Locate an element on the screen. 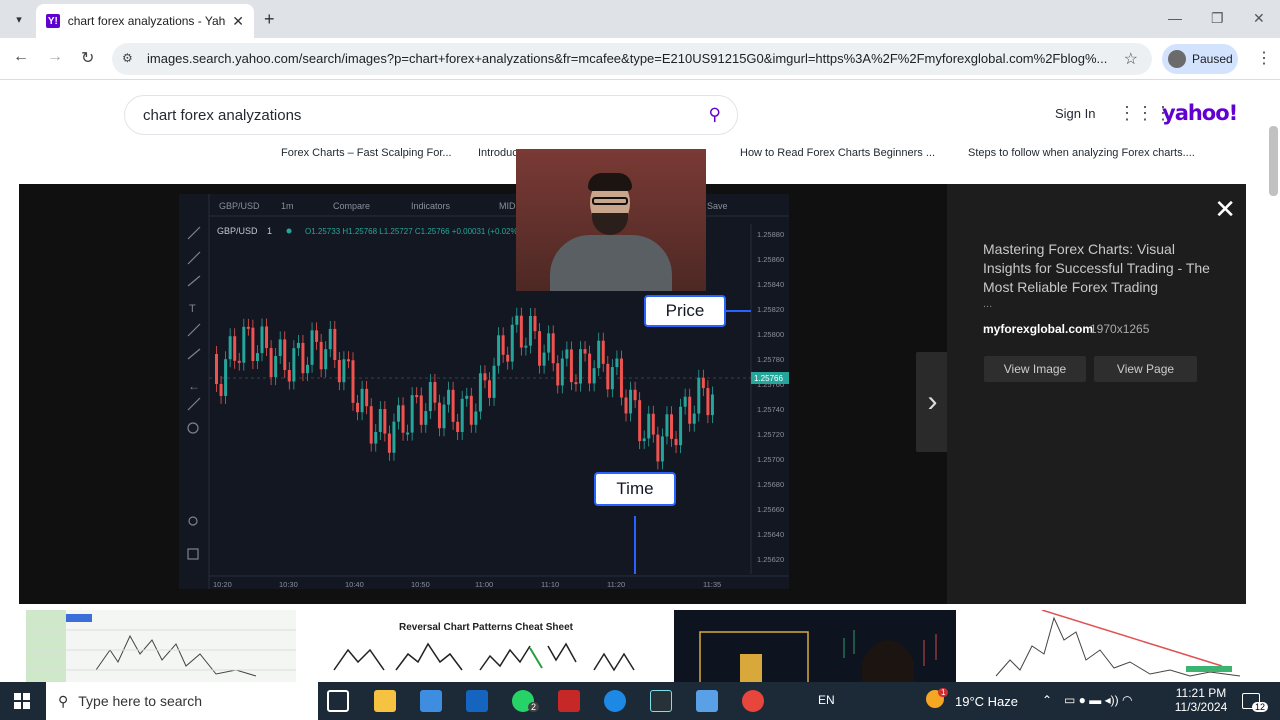 The width and height of the screenshot is (1280, 720). svg-text: T is located at coordinates (192, 309).